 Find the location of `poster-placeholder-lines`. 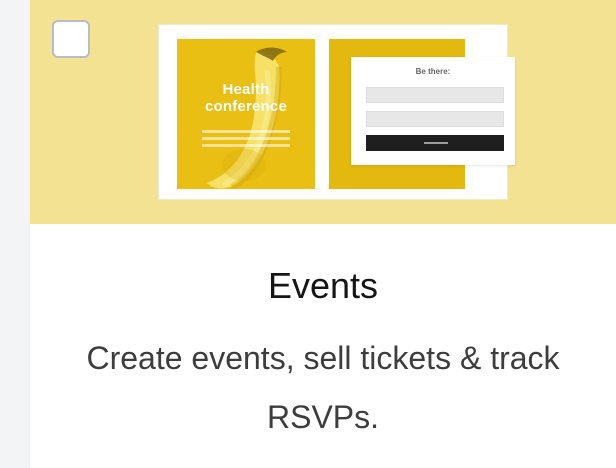

poster-placeholder-lines is located at coordinates (246, 140).